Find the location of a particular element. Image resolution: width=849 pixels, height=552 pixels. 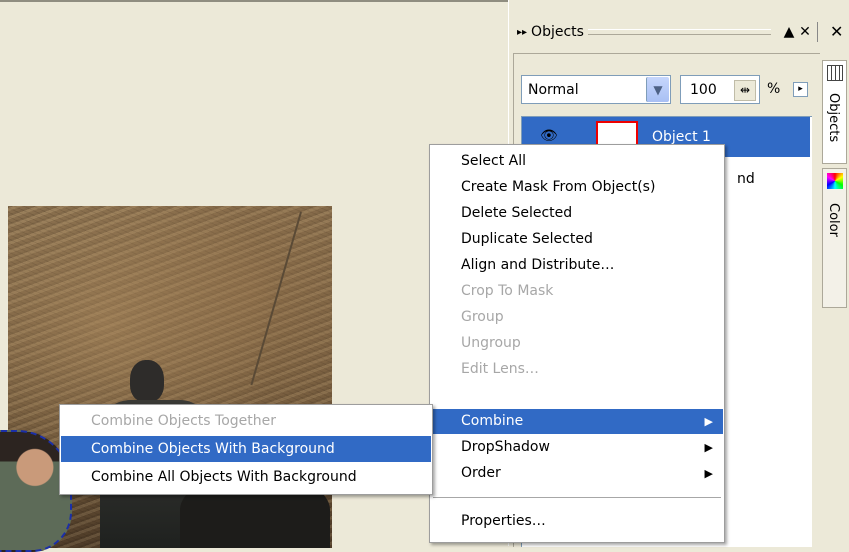

menu-item-order-label: Order is located at coordinates (481, 473).